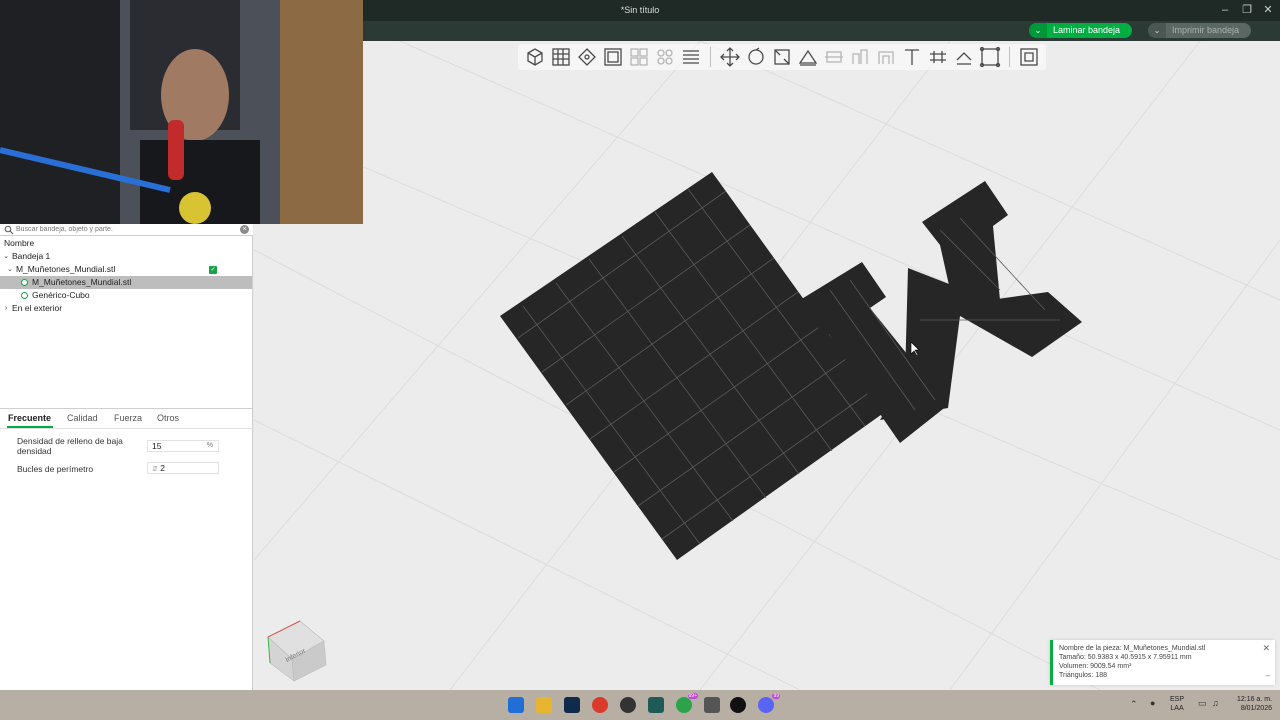  What do you see at coordinates (1083, 675) in the screenshot?
I see `info-triangles: Triángulos: 188` at bounding box center [1083, 675].